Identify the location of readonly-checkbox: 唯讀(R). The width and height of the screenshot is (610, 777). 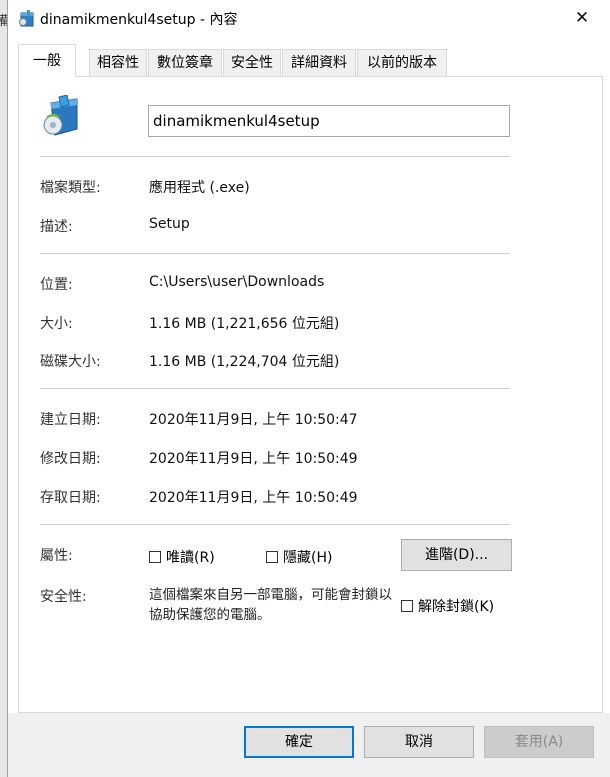
(182, 557).